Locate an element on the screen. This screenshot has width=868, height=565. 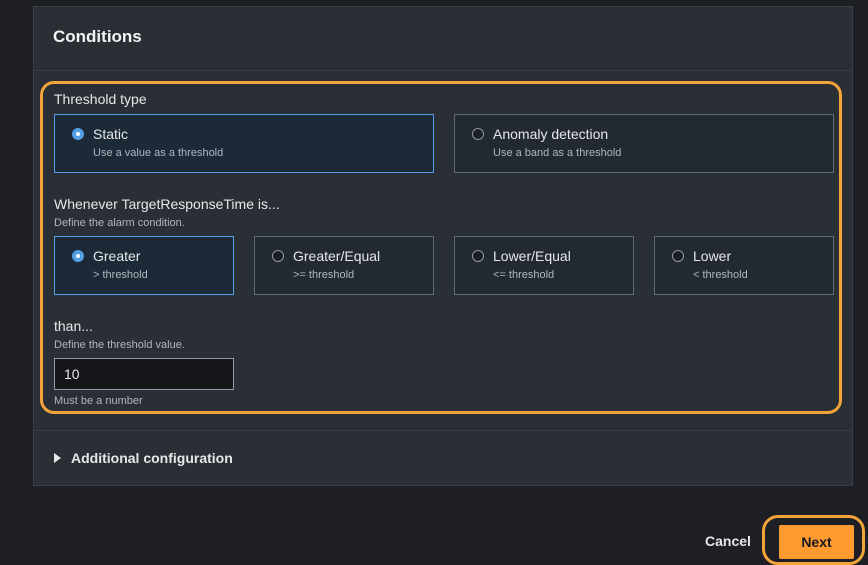
radio-lower-equal is located at coordinates (478, 256).